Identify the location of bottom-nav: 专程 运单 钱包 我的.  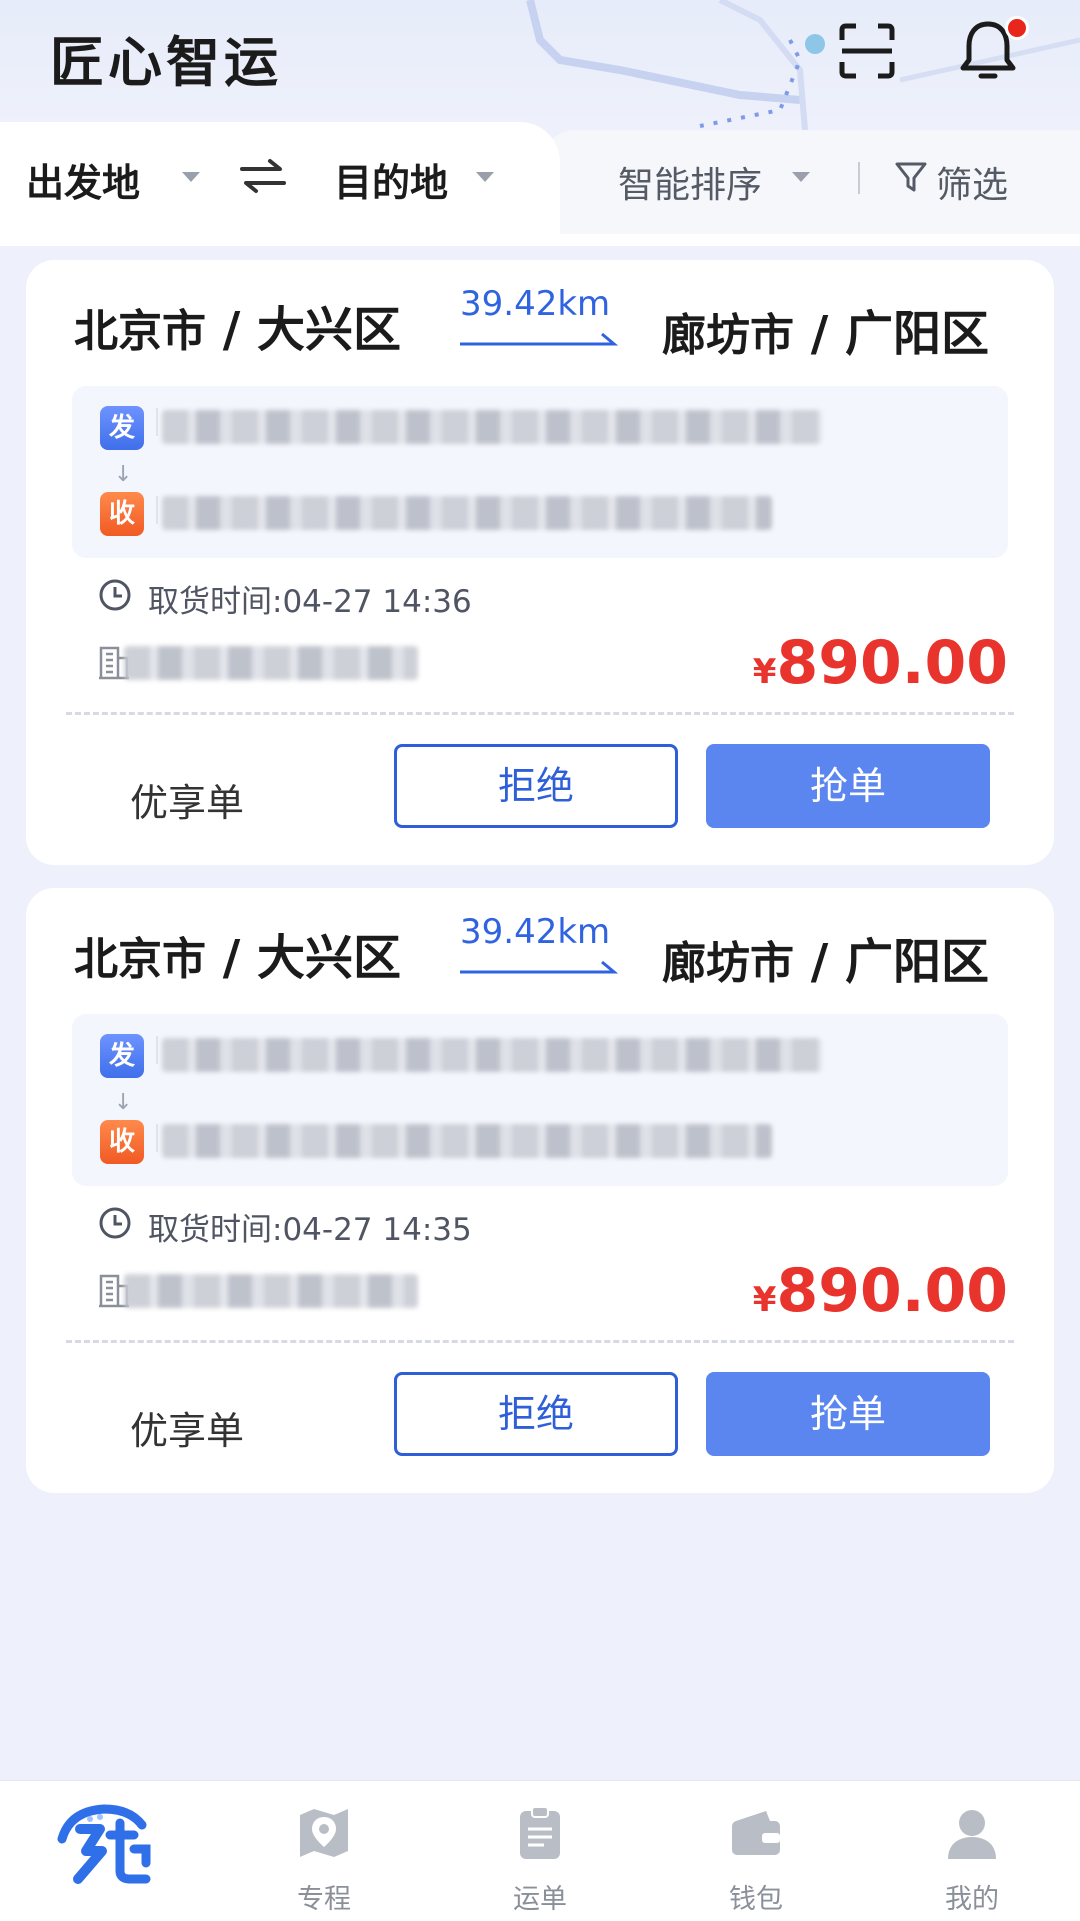
(540, 1850).